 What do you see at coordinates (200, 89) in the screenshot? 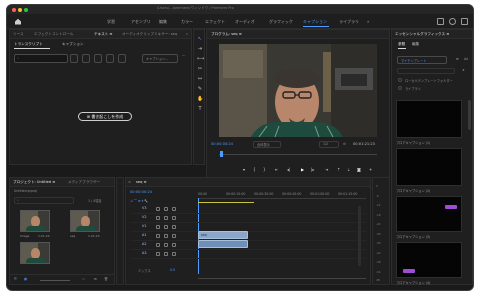
I see `pen-tool-icon: ✎` at bounding box center [200, 89].